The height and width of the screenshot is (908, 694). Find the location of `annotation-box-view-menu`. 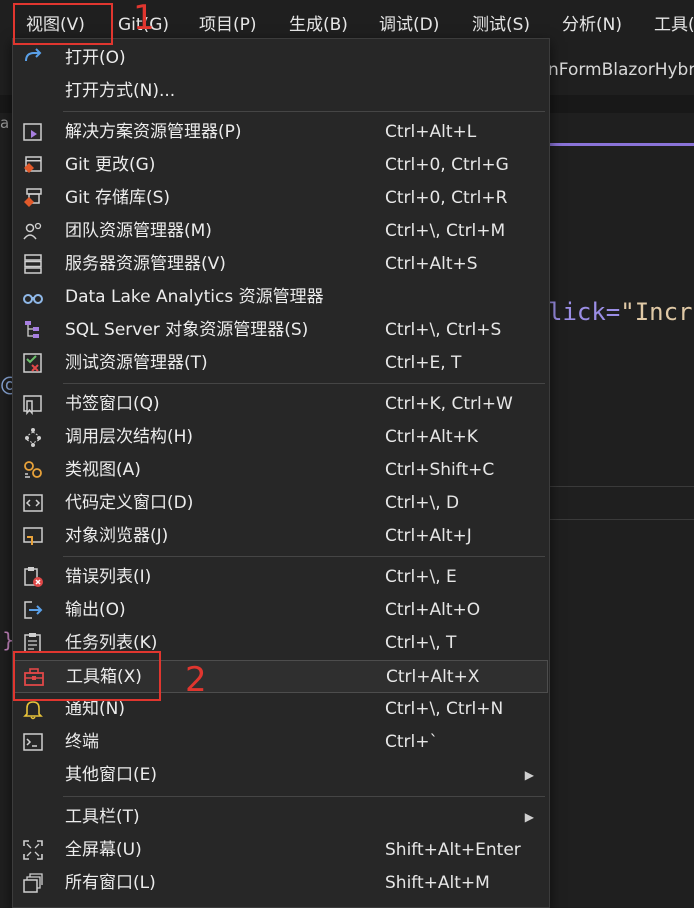

annotation-box-view-menu is located at coordinates (63, 24).